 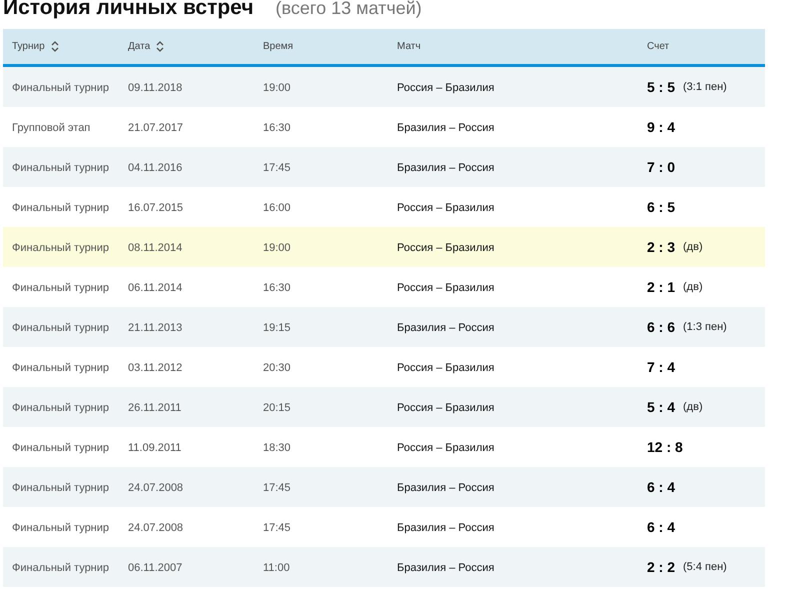 What do you see at coordinates (661, 327) in the screenshot?
I see `score: 6` at bounding box center [661, 327].